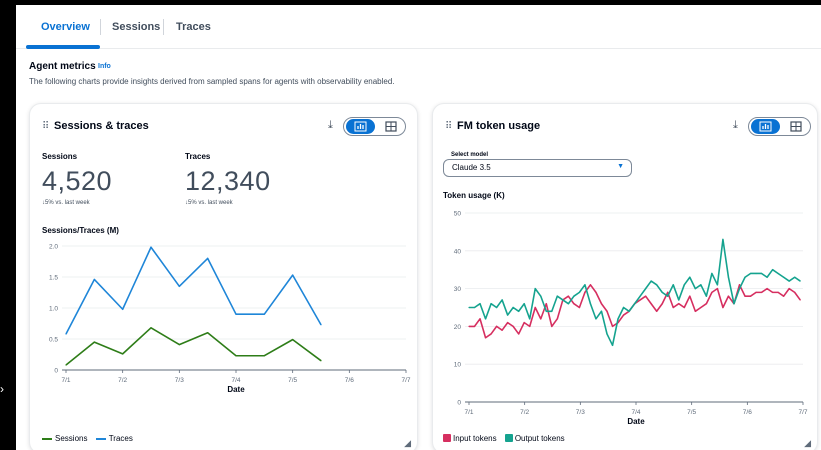 This screenshot has width=821, height=450. I want to click on view-toggle, so click(779, 126).